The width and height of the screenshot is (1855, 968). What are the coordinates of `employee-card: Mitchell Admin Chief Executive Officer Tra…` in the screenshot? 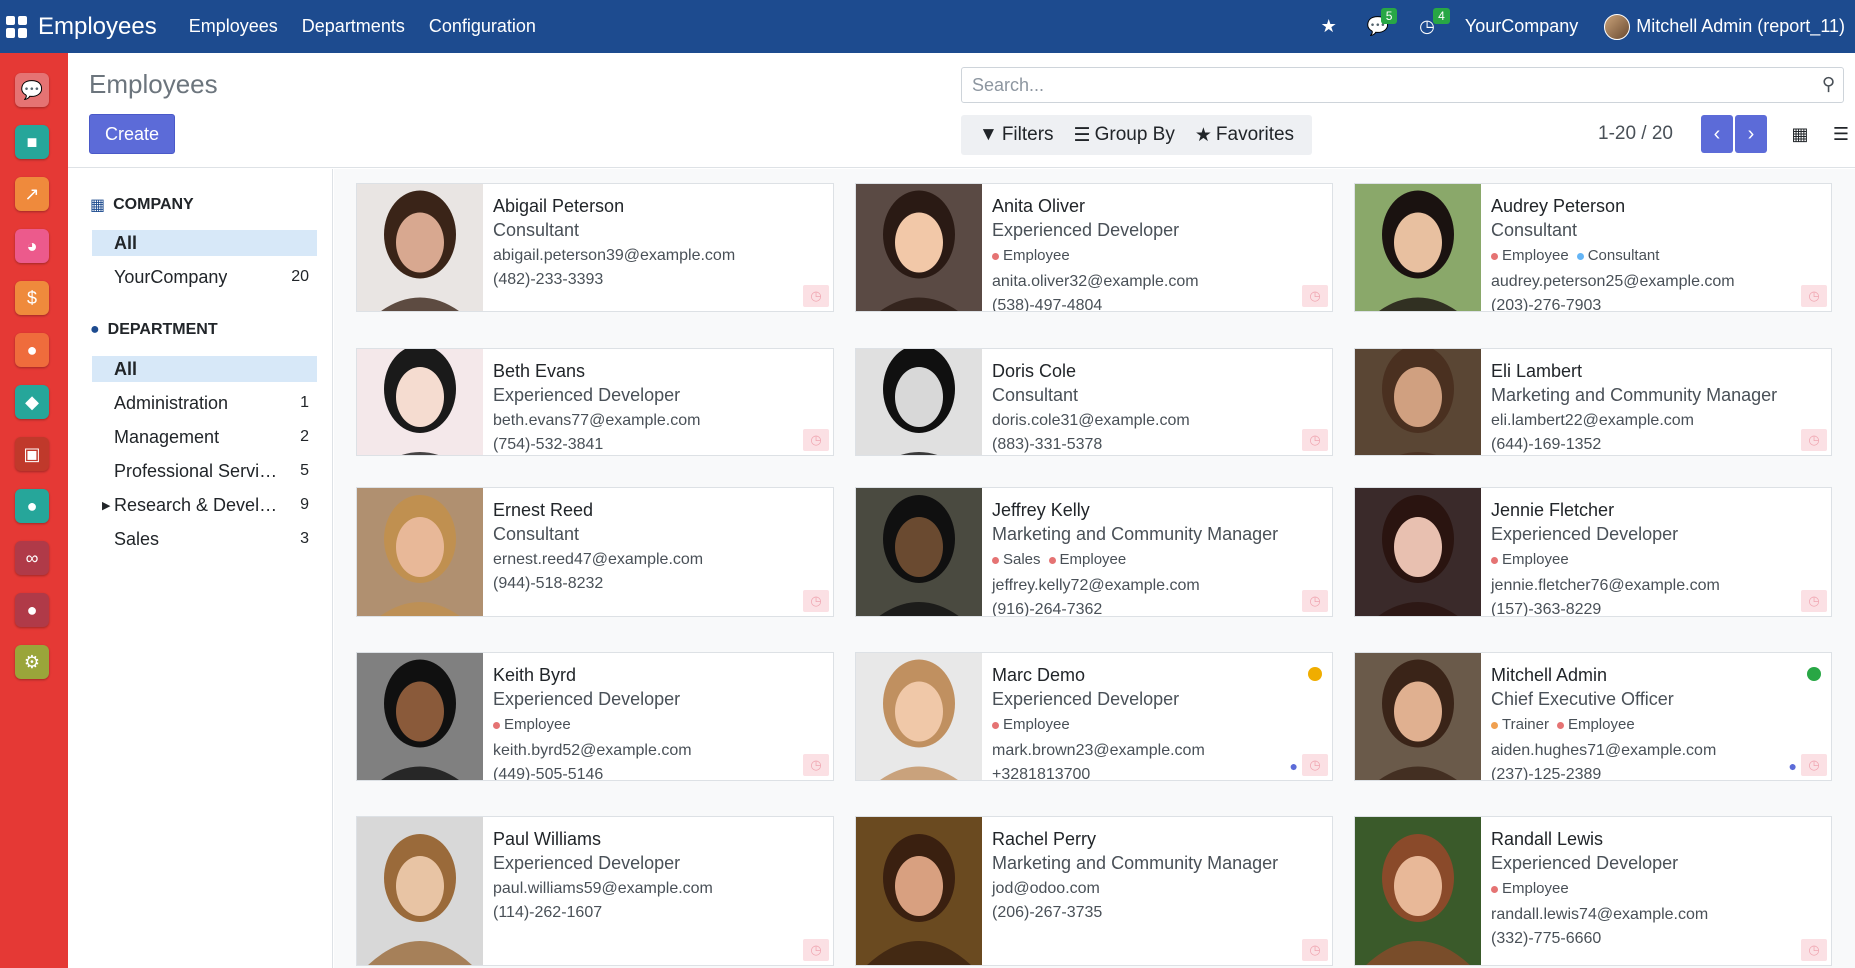 It's located at (1593, 716).